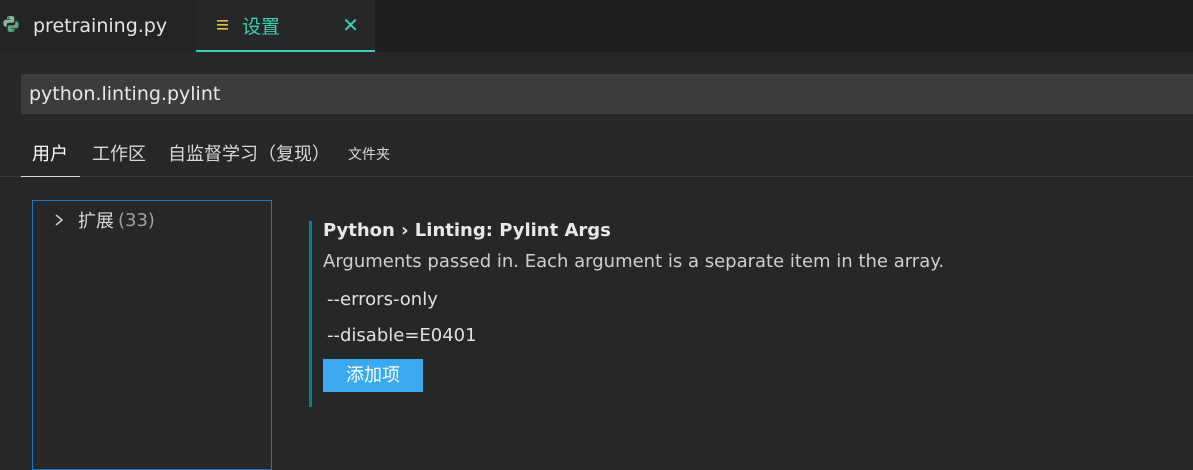  What do you see at coordinates (285, 26) in the screenshot?
I see `tab-settings: 设置 ✕` at bounding box center [285, 26].